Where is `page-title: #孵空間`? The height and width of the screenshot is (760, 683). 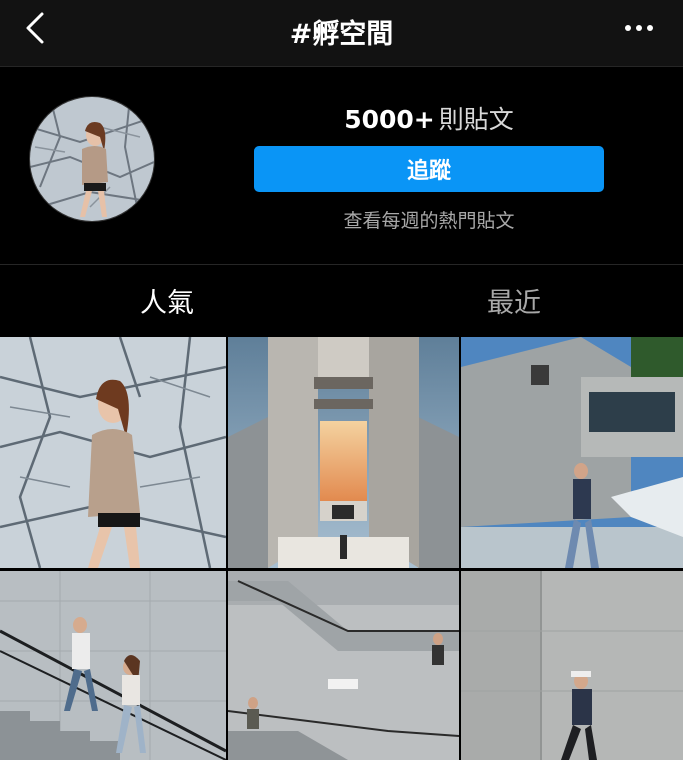 page-title: #孵空間 is located at coordinates (341, 34).